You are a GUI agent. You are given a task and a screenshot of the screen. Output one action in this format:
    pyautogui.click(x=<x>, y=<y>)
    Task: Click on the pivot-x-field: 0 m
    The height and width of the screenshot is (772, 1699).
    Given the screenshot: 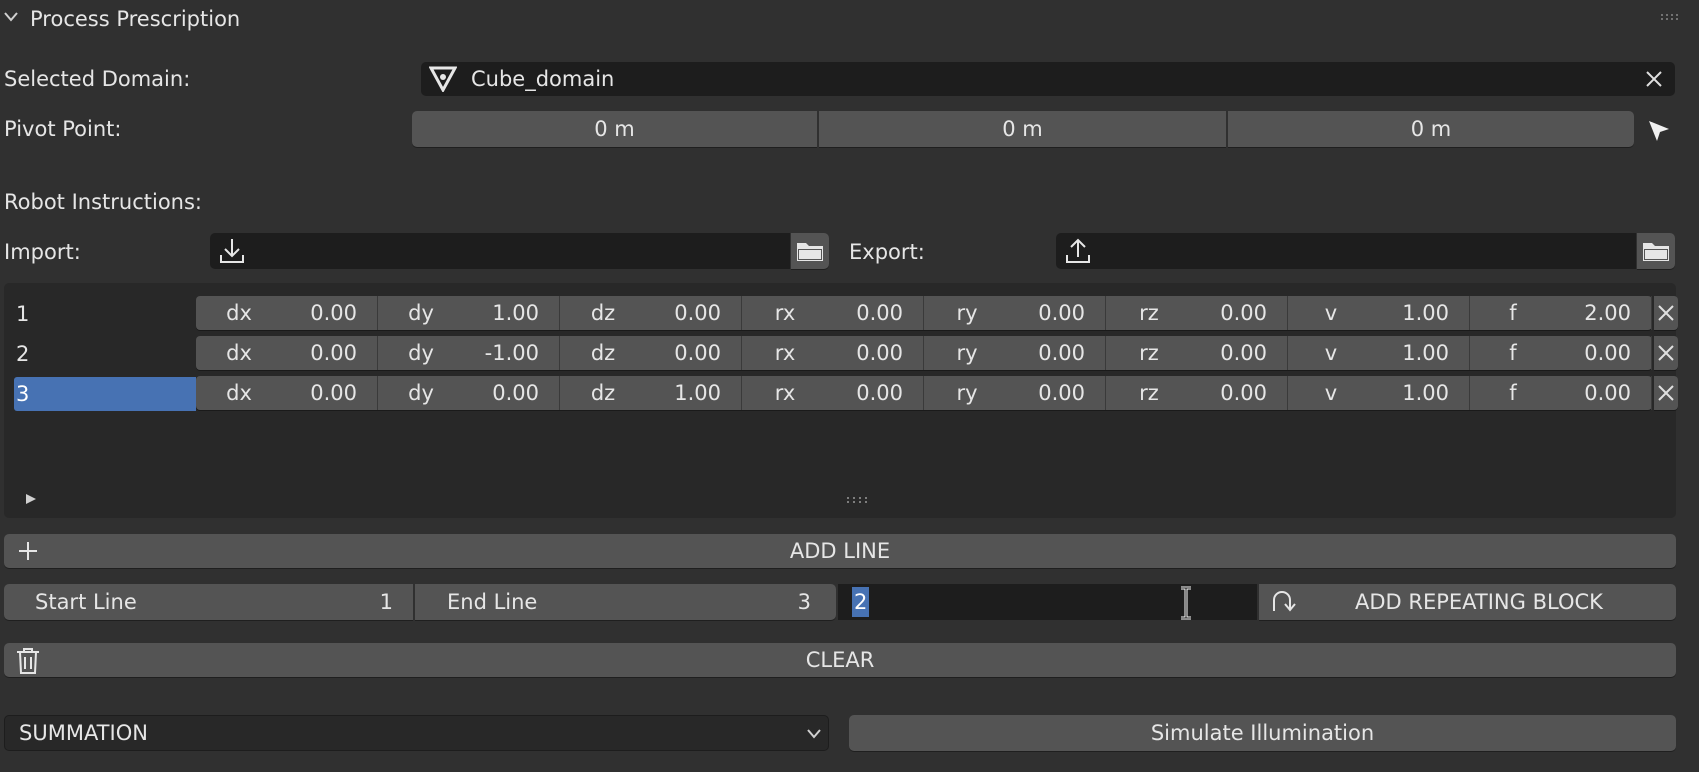 What is the action you would take?
    pyautogui.click(x=614, y=129)
    